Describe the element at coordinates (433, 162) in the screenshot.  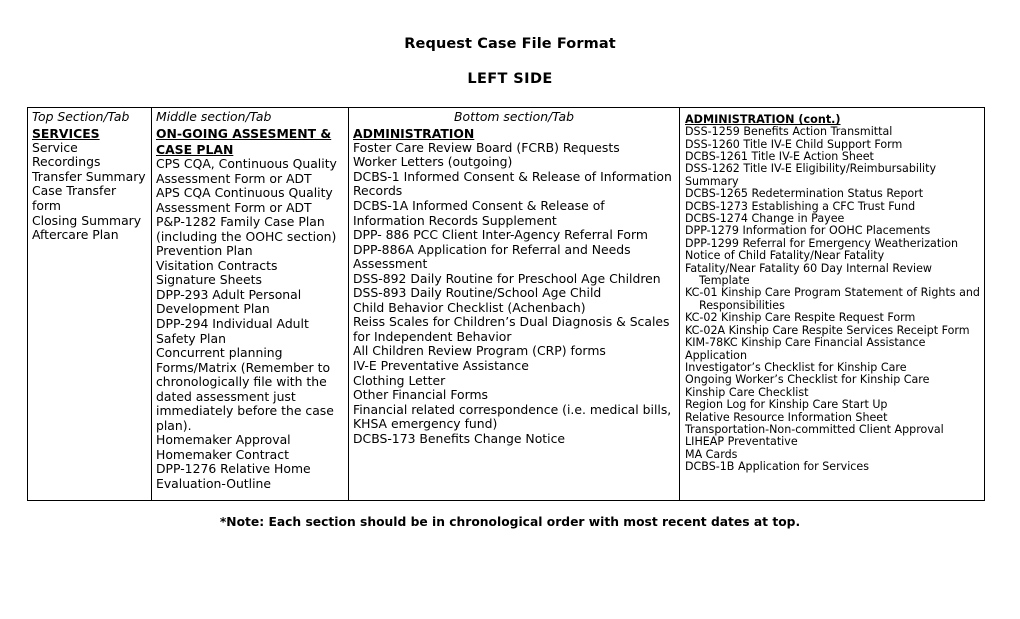
I see `list-item: Worker Letters (outgoing)` at that location.